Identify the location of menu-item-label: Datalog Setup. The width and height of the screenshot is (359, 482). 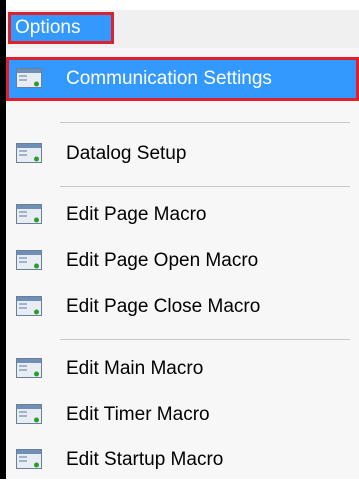
(126, 153).